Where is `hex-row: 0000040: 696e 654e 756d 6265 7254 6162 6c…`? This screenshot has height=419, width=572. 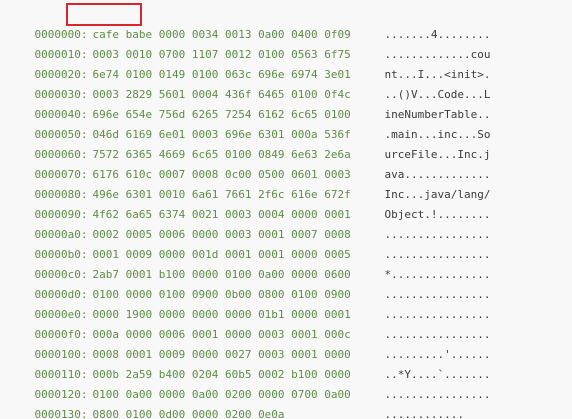
hex-row: 0000040: 696e 654e 756d 6265 7254 6162 6c… is located at coordinates (249, 103).